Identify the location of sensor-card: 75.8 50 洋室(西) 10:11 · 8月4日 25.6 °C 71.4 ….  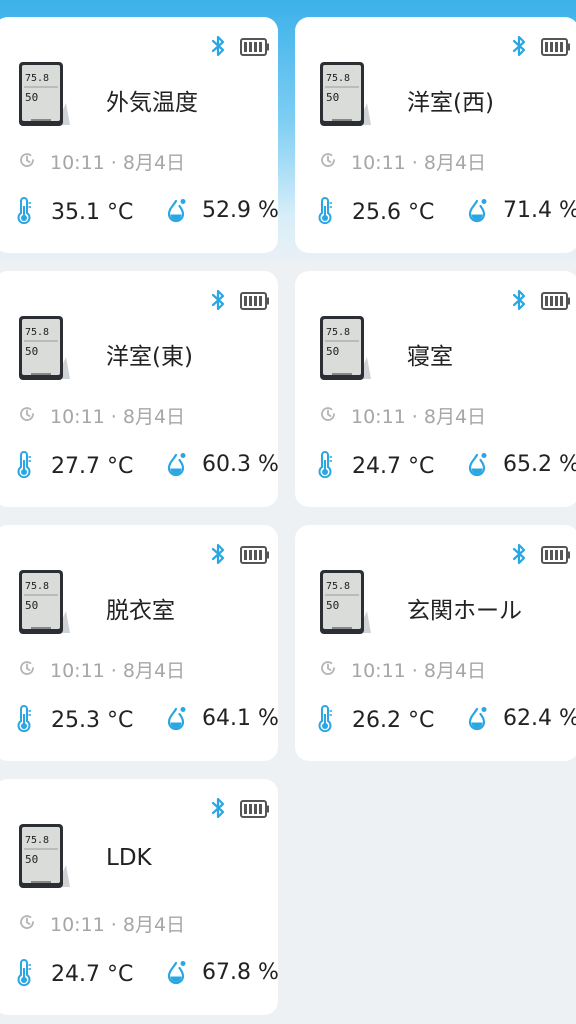
(435, 135).